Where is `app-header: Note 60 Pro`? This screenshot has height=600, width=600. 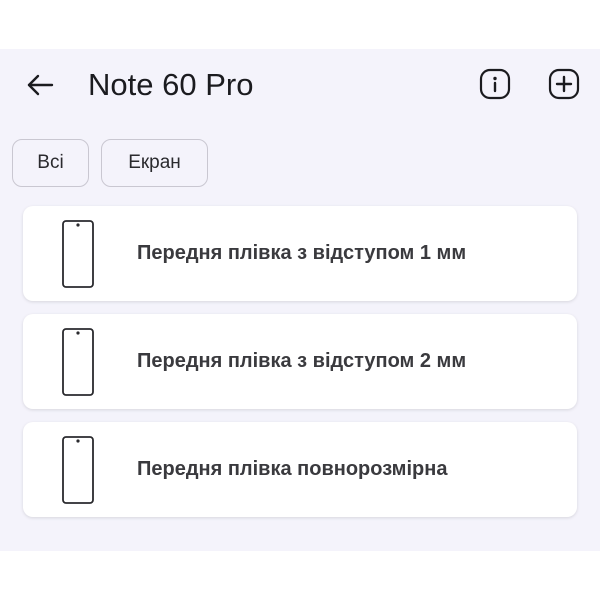 app-header: Note 60 Pro is located at coordinates (300, 85).